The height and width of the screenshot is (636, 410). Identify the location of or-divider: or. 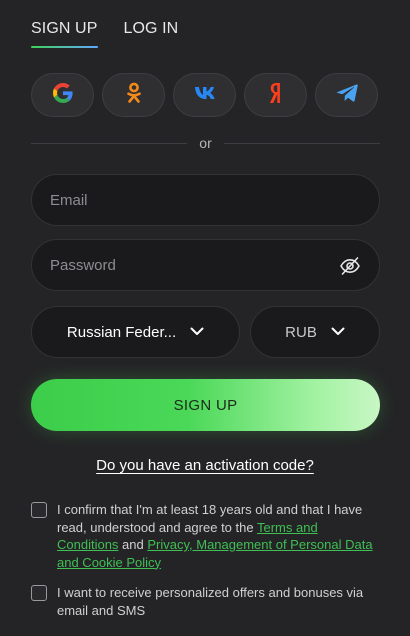
(206, 143).